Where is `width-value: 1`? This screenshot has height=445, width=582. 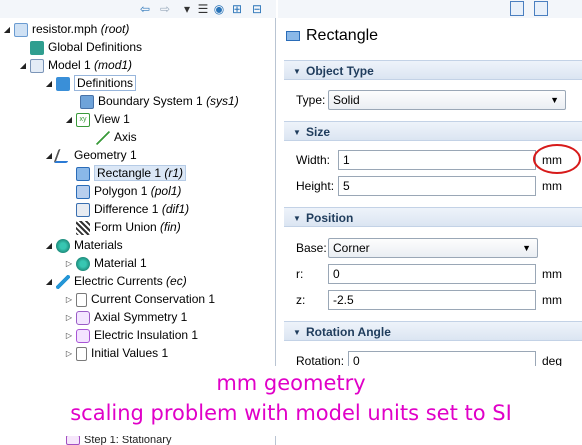 width-value: 1 is located at coordinates (346, 160).